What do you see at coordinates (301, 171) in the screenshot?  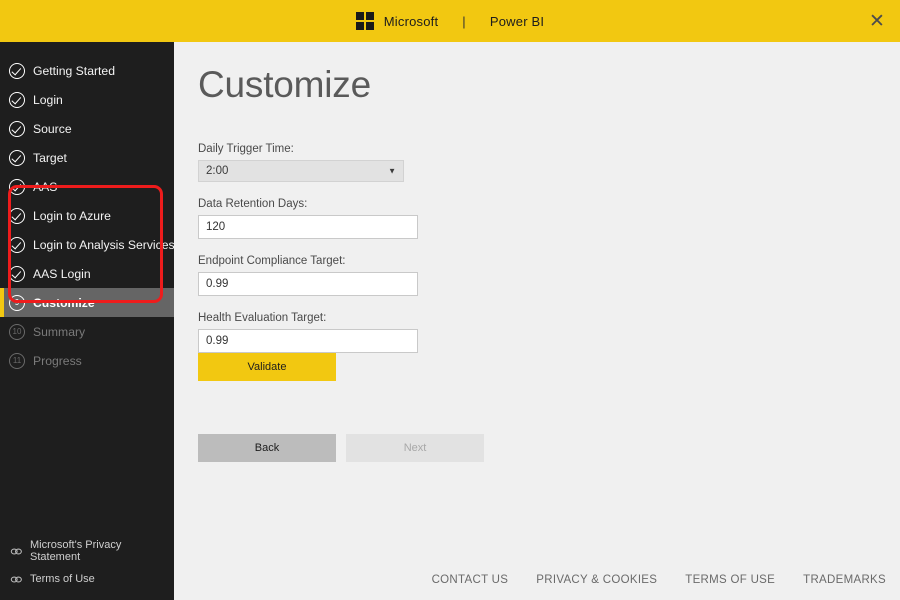 I see `daily-trigger-time-select: 2:00 ▼` at bounding box center [301, 171].